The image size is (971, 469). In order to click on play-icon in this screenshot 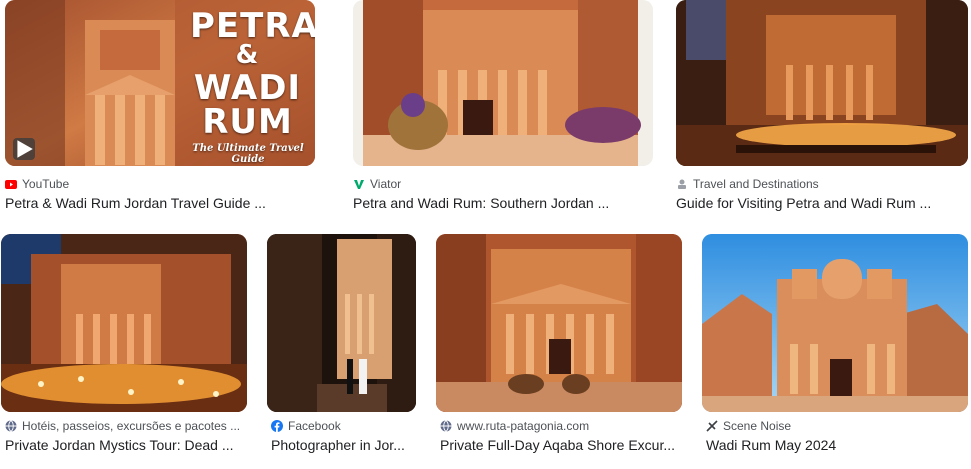, I will do `click(24, 149)`.